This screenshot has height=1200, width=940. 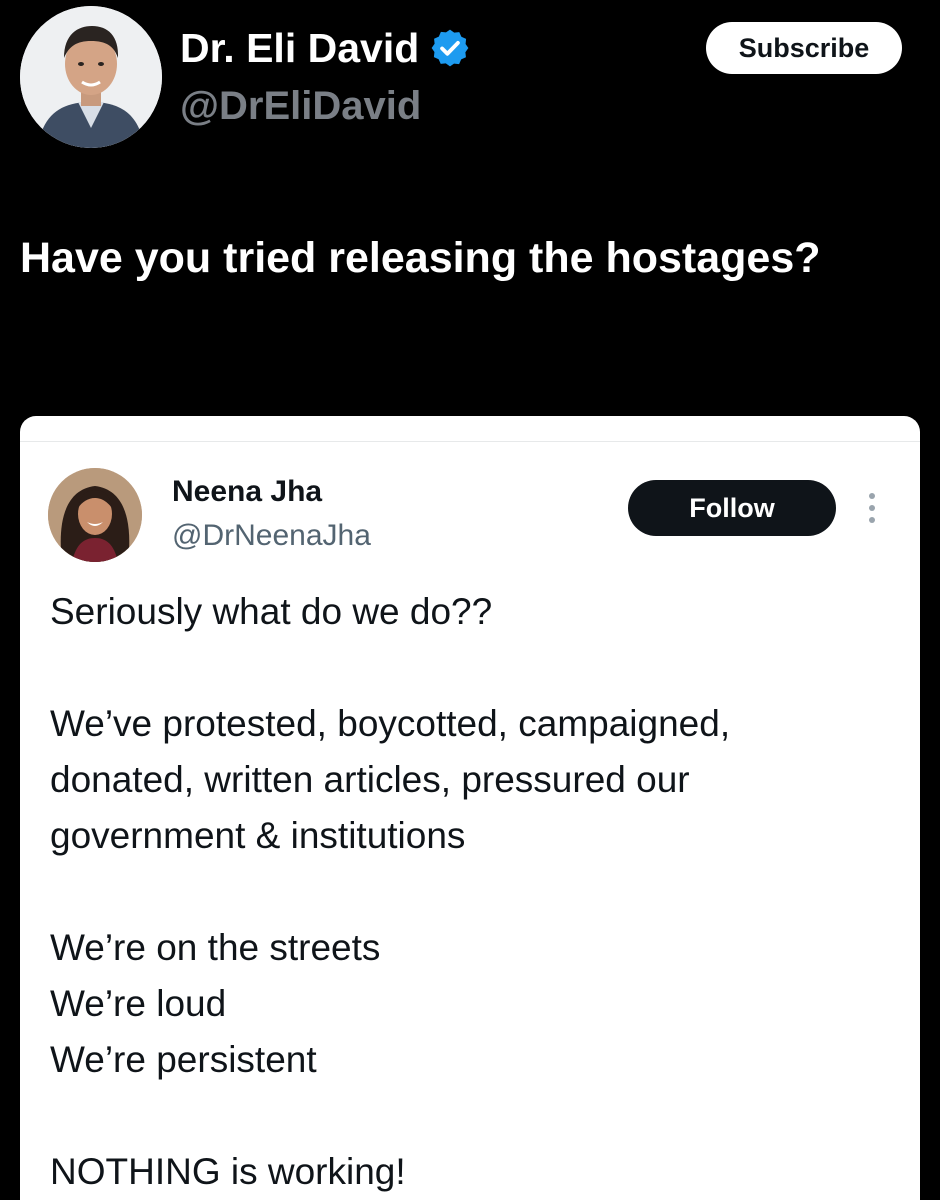 What do you see at coordinates (470, 441) in the screenshot?
I see `card-divider` at bounding box center [470, 441].